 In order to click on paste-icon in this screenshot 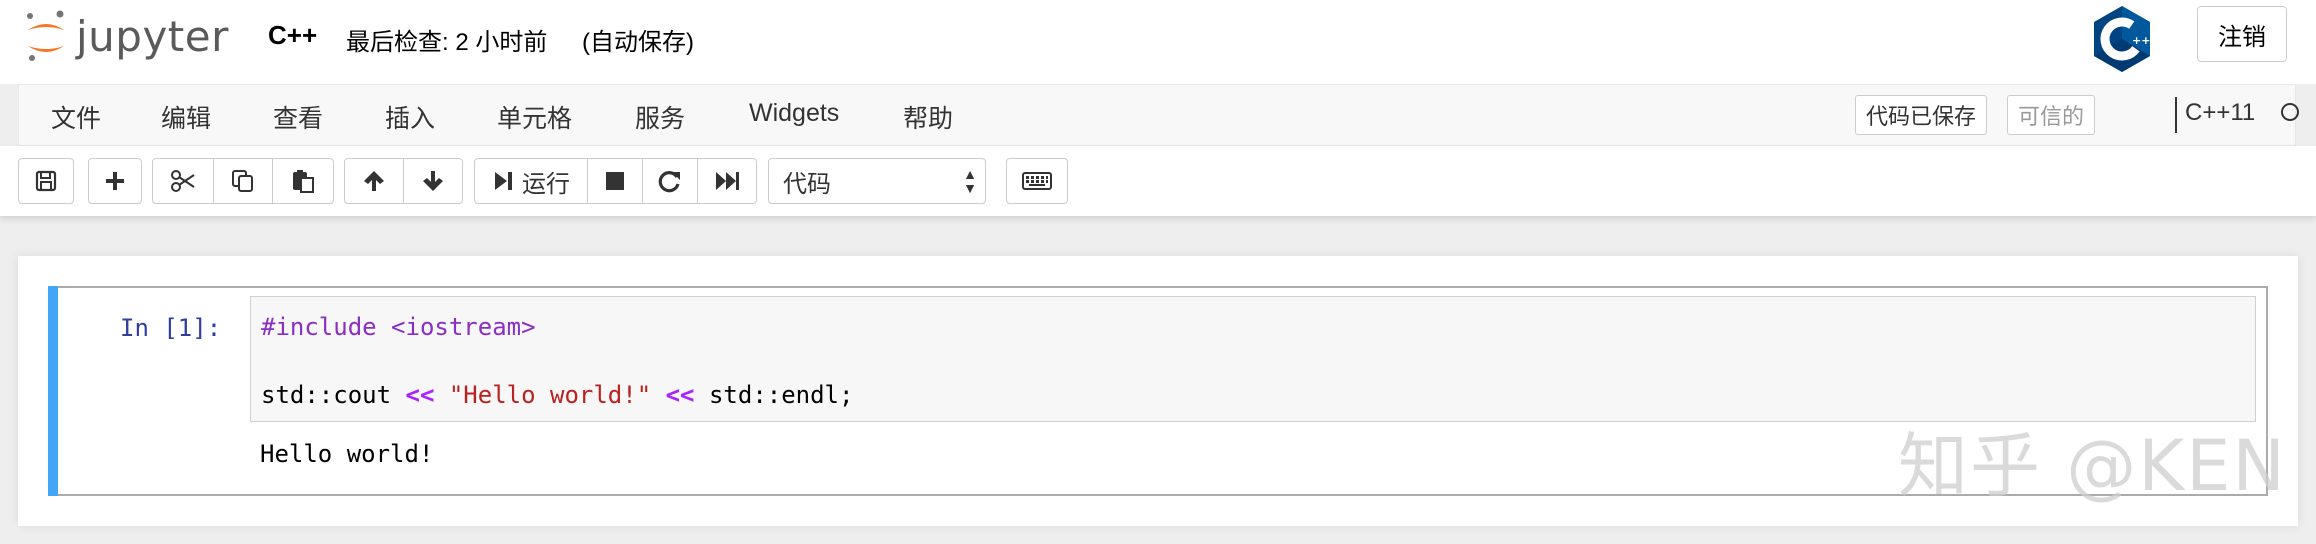, I will do `click(303, 181)`.